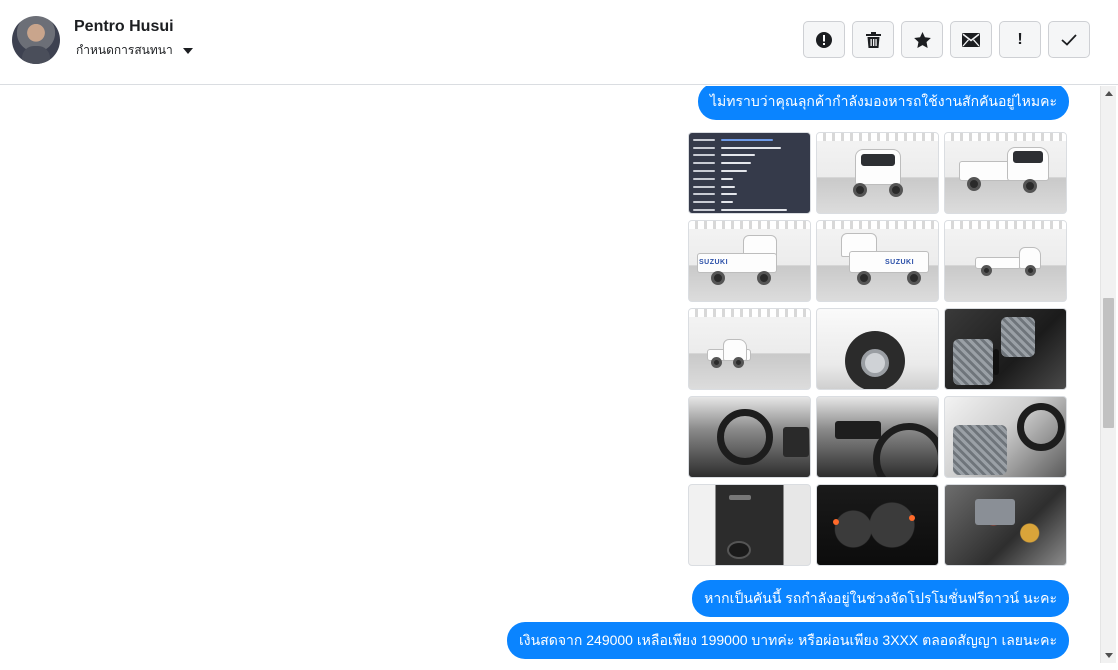  Describe the element at coordinates (877, 173) in the screenshot. I see `photo-thumbnail-truck-front` at that location.